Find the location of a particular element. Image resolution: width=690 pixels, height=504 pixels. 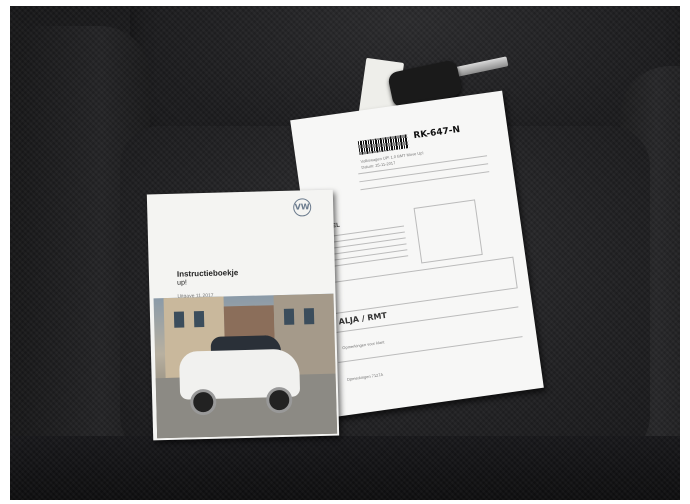

extra-remarks-label: Opmerkingen 7127A is located at coordinates (365, 376).